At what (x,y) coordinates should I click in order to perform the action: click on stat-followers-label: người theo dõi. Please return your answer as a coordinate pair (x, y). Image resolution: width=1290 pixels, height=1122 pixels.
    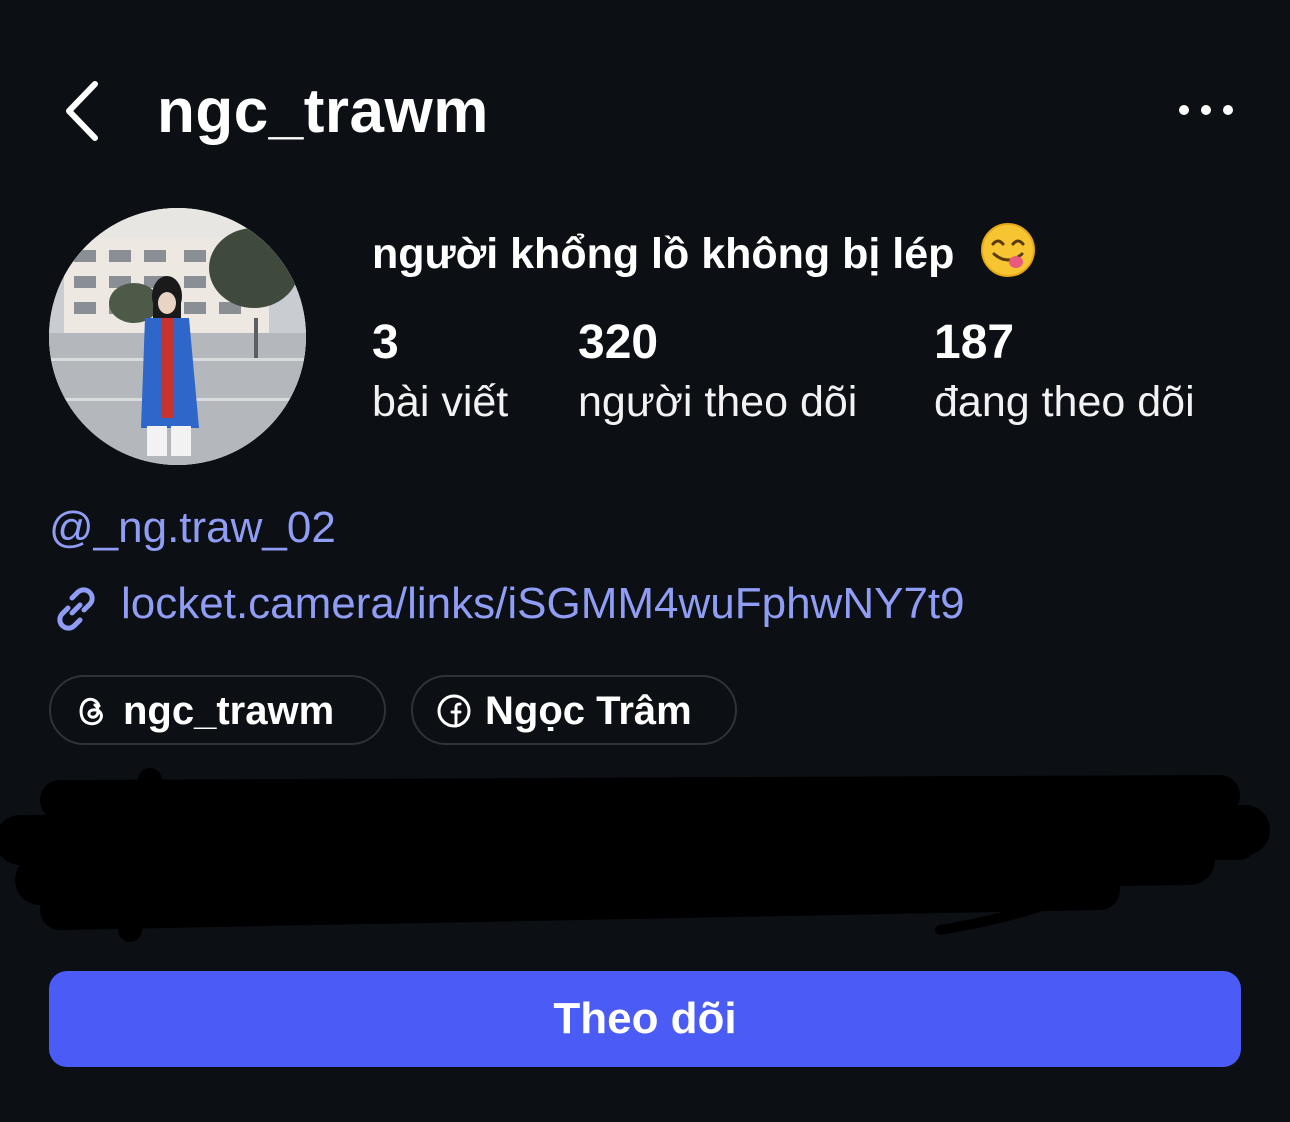
    Looking at the image, I should click on (718, 402).